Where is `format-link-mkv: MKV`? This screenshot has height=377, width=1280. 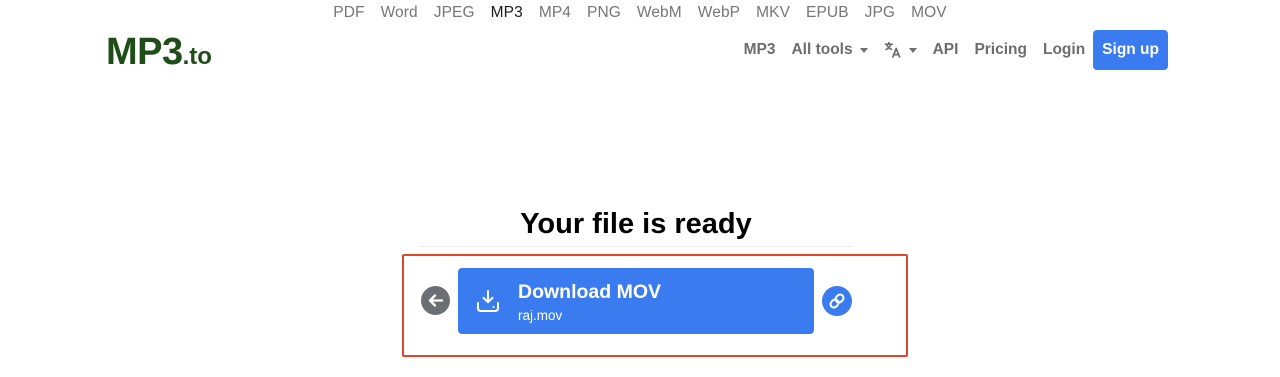 format-link-mkv: MKV is located at coordinates (773, 13).